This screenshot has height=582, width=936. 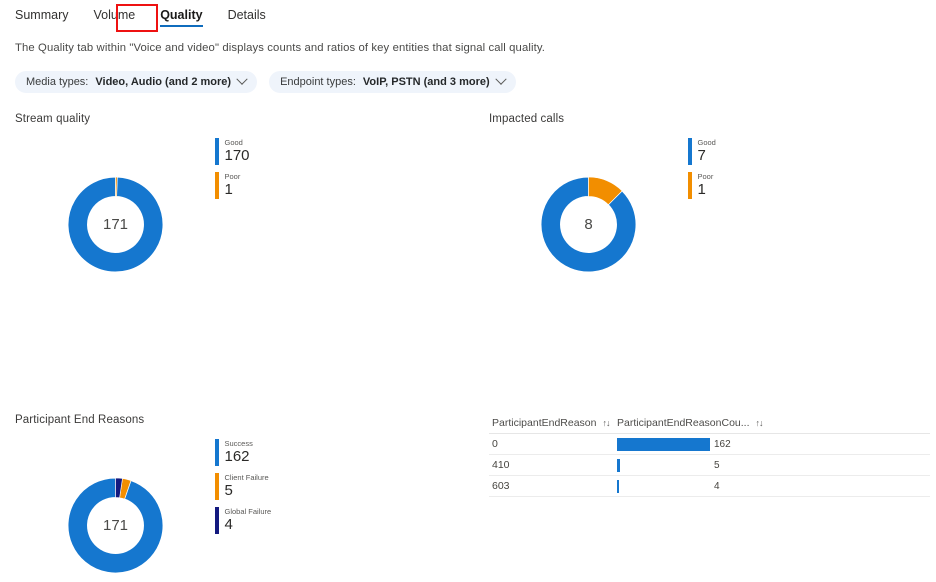 I want to click on impacted-calls-legend: Good 7 Poor 1, so click(x=702, y=172).